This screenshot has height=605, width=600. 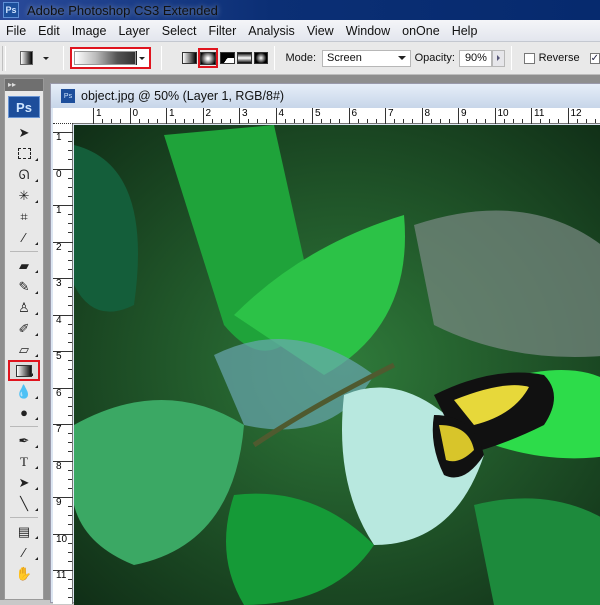 What do you see at coordinates (574, 116) in the screenshot?
I see `ruler-tick-label: 12` at bounding box center [574, 116].